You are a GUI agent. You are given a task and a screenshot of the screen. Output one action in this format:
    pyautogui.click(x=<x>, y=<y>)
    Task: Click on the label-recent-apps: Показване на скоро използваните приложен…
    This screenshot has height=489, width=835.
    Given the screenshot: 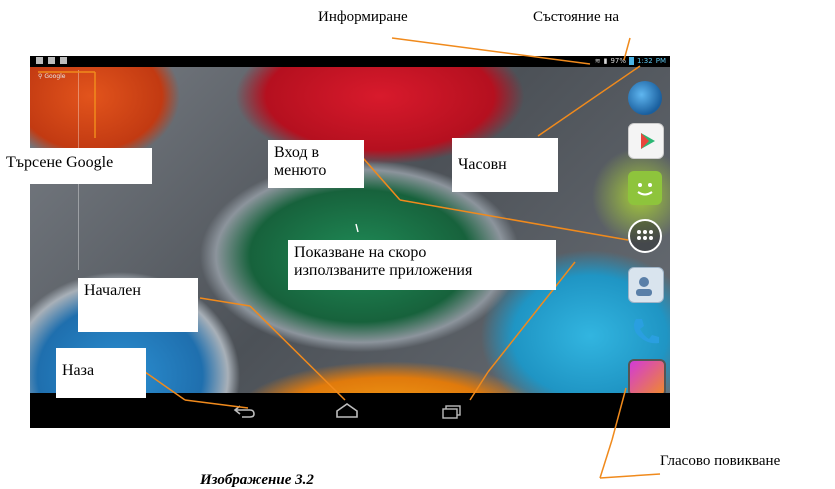 What is the action you would take?
    pyautogui.click(x=422, y=265)
    